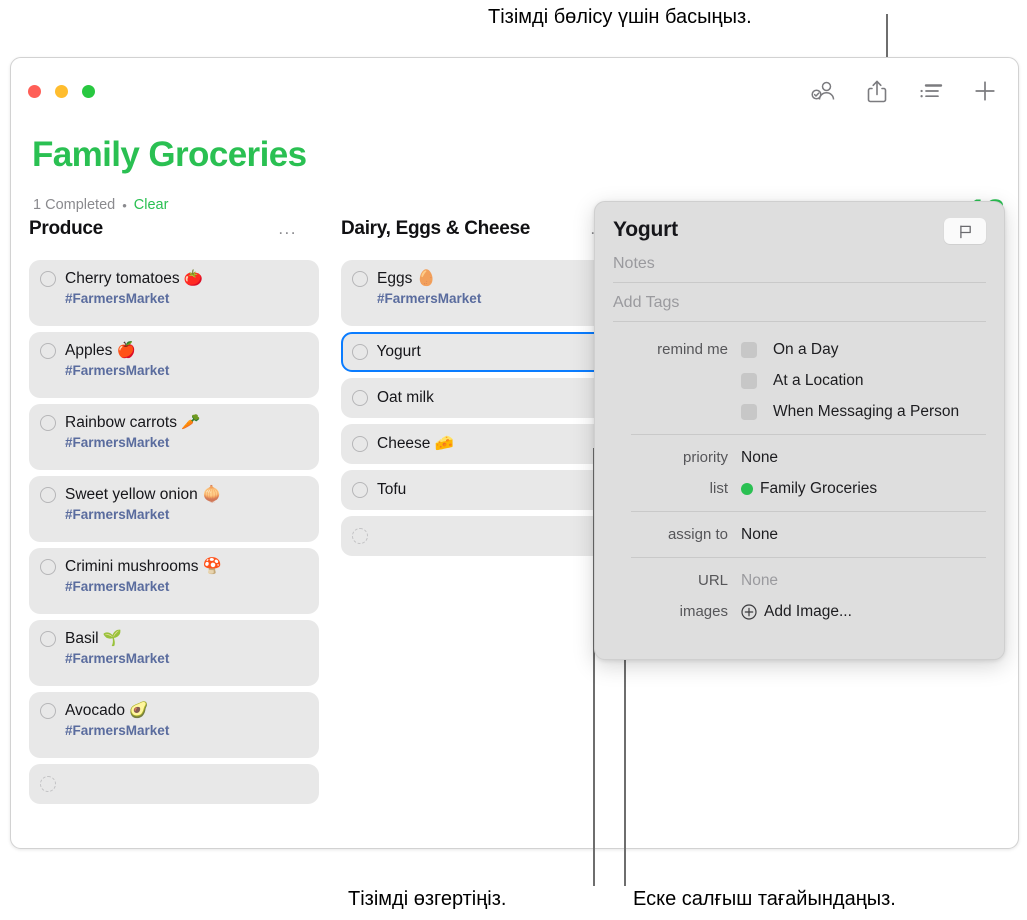  I want to click on list-item-label: Eggs 🥚, so click(406, 278).